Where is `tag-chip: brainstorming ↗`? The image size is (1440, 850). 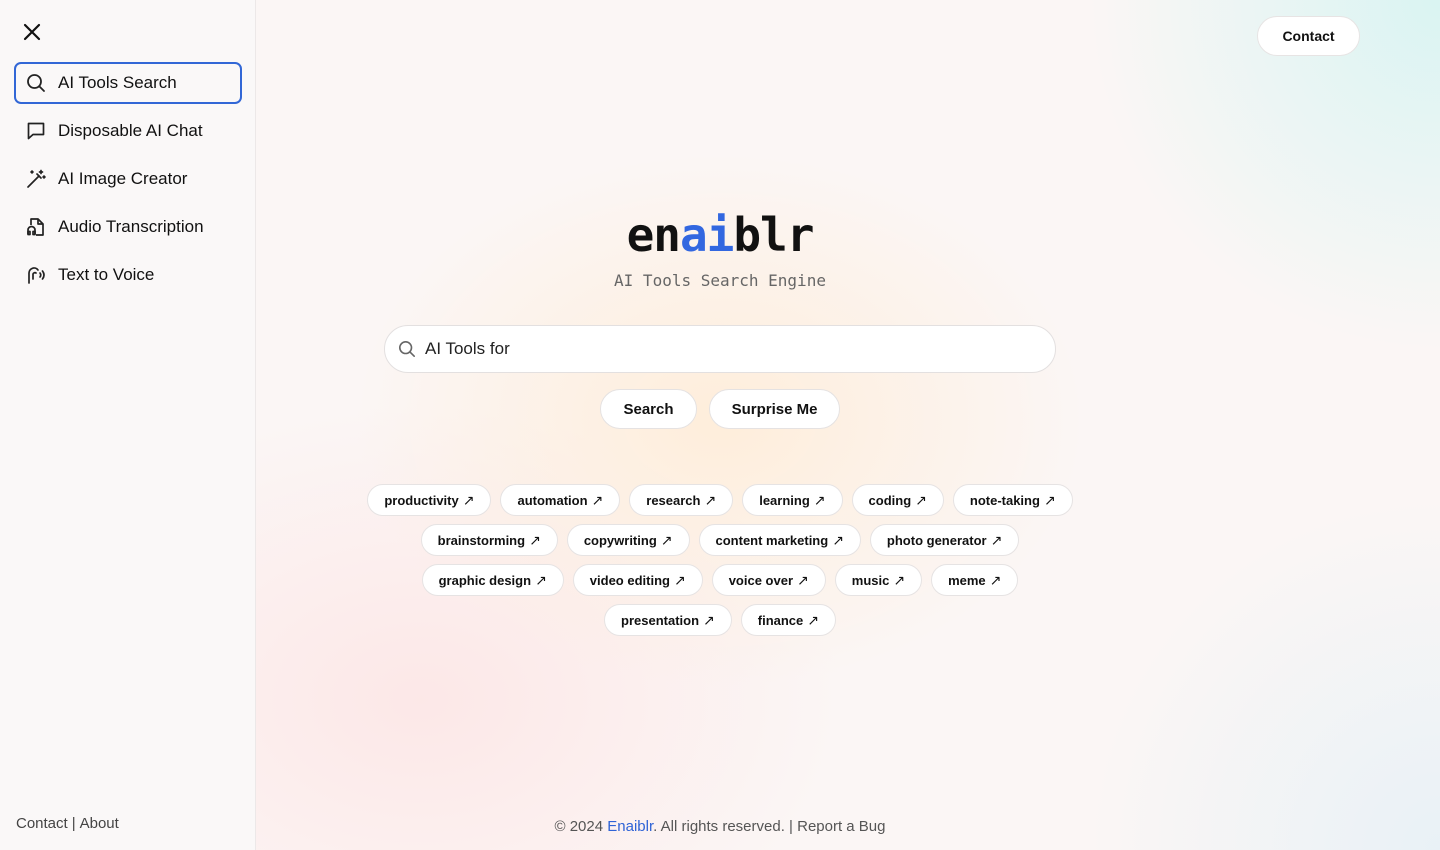
tag-chip: brainstorming ↗ is located at coordinates (489, 540).